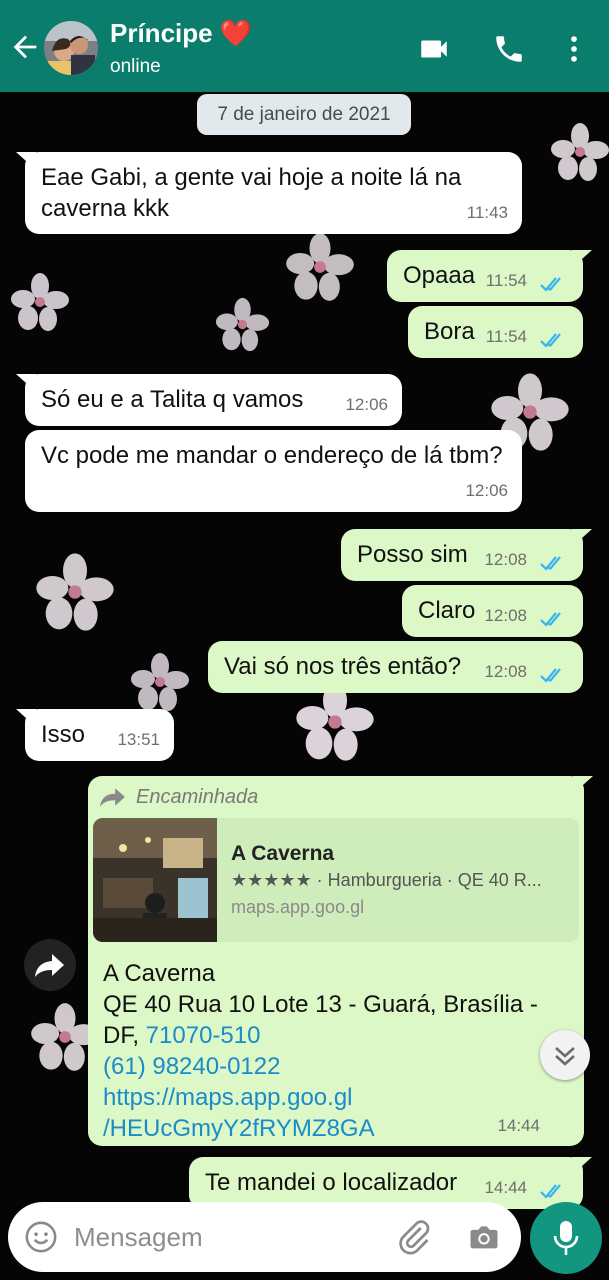 This screenshot has height=1280, width=609. I want to click on message-input, so click(224, 1237).